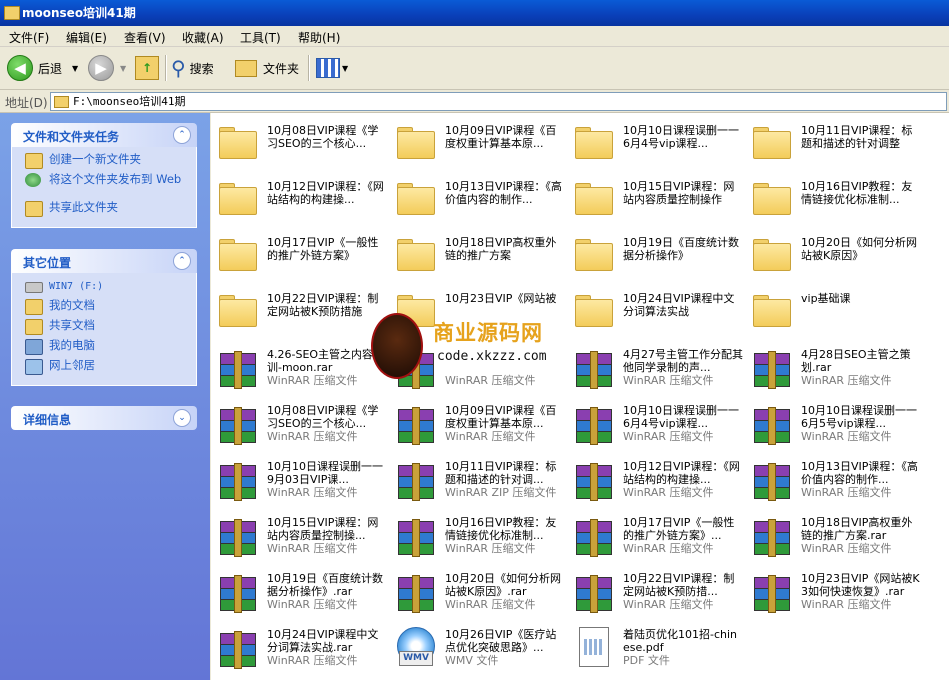 This screenshot has width=949, height=680. What do you see at coordinates (834, 375) in the screenshot?
I see `file-item: 4月28日SEO主管之策划.rar WinRAR 压缩文件` at bounding box center [834, 375].